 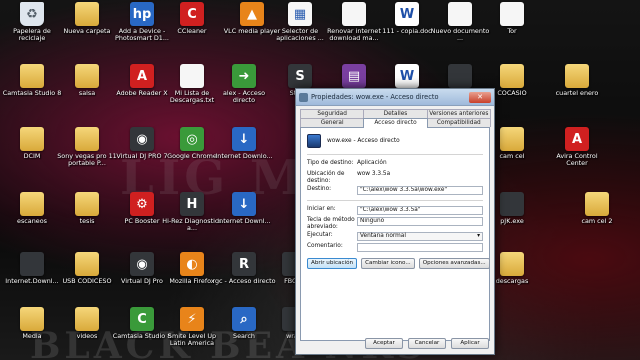 What do you see at coordinates (395, 123) in the screenshot?
I see `tab-acceso-directo: Acceso directo` at bounding box center [395, 123].